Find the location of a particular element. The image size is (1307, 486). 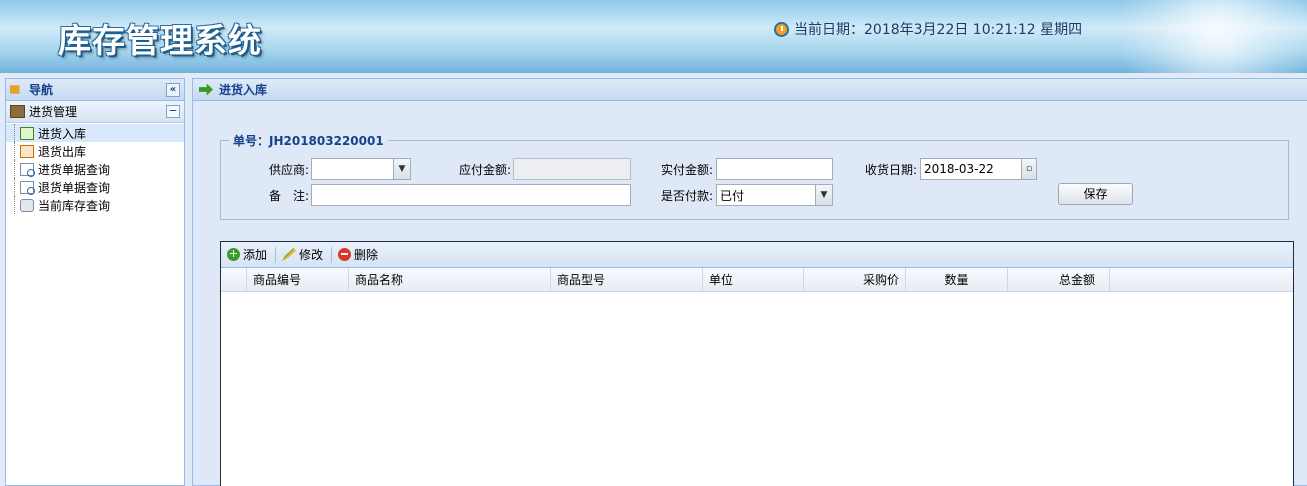

current-date: 当前日期： 2018年3月22日 10:21:12 星期四 is located at coordinates (928, 29).